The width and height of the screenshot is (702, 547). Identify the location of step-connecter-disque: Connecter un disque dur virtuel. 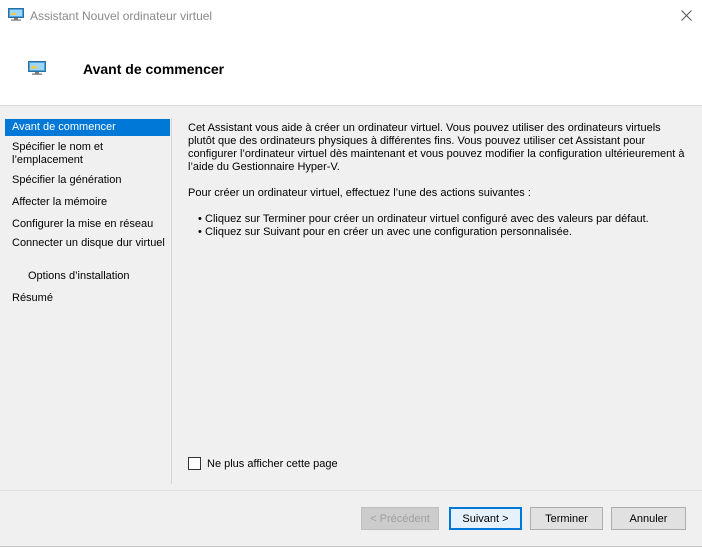
(87, 243).